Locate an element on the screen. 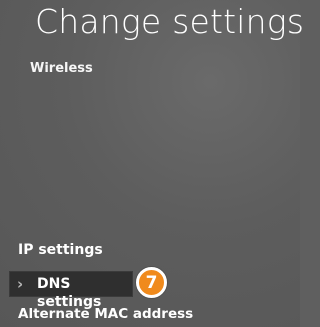 This screenshot has height=327, width=320. step-badge: 7 is located at coordinates (151, 282).